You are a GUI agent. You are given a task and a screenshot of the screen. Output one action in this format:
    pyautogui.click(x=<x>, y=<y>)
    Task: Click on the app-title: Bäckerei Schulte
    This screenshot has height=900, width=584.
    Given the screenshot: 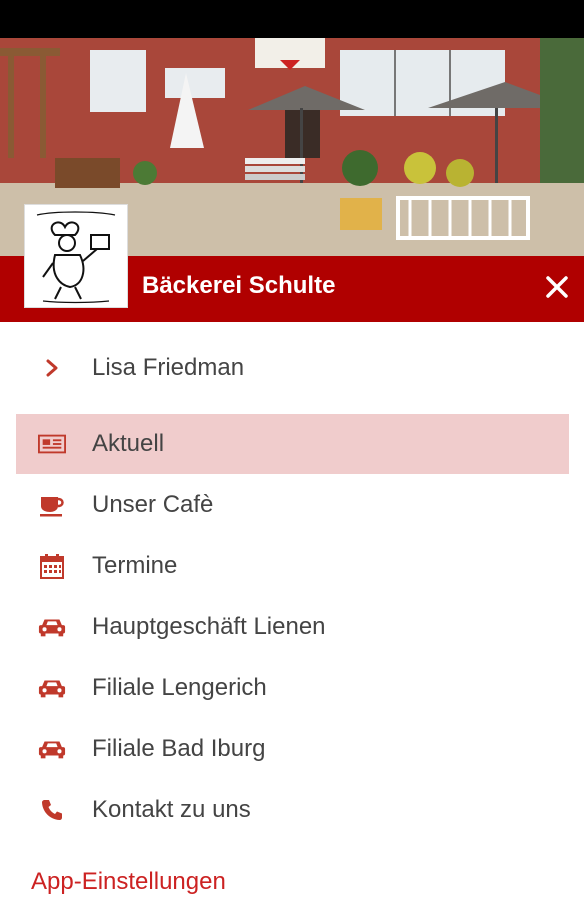 What is the action you would take?
    pyautogui.click(x=239, y=285)
    